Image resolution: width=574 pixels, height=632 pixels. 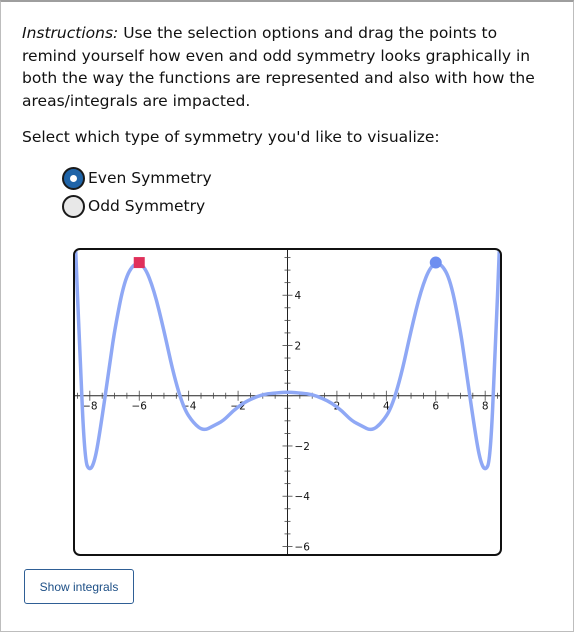 I want to click on radio-label-odd: Odd Symmetry, so click(x=147, y=206).